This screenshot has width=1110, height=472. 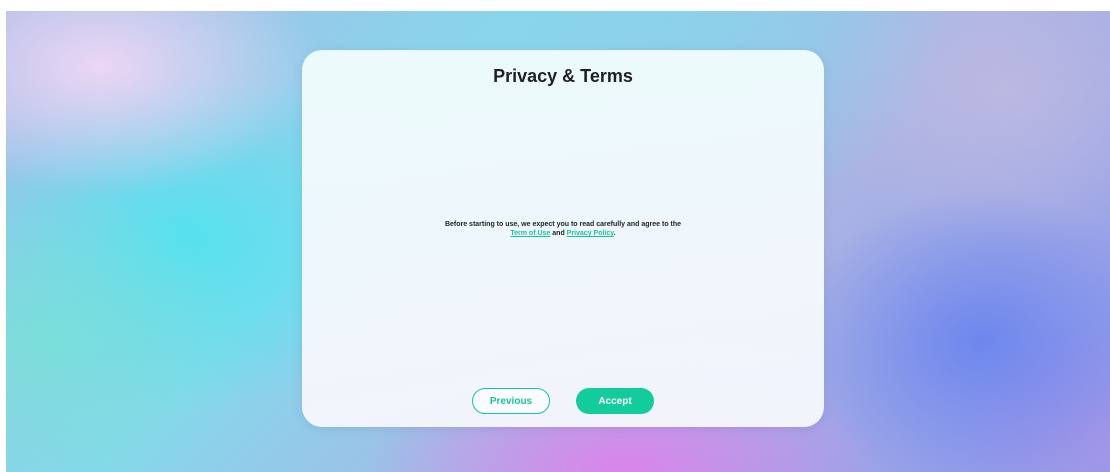 What do you see at coordinates (530, 233) in the screenshot?
I see `terms-of-use-link: Term of Use` at bounding box center [530, 233].